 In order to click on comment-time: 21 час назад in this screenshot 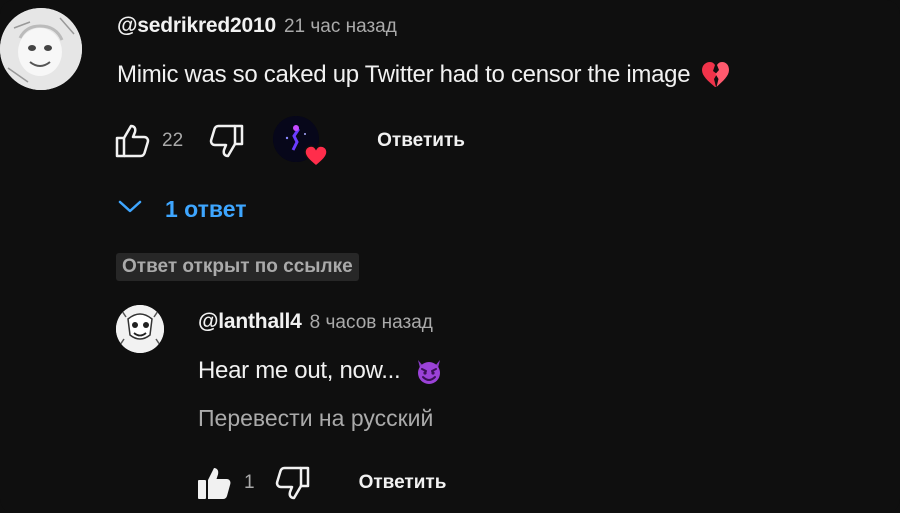, I will do `click(340, 27)`.